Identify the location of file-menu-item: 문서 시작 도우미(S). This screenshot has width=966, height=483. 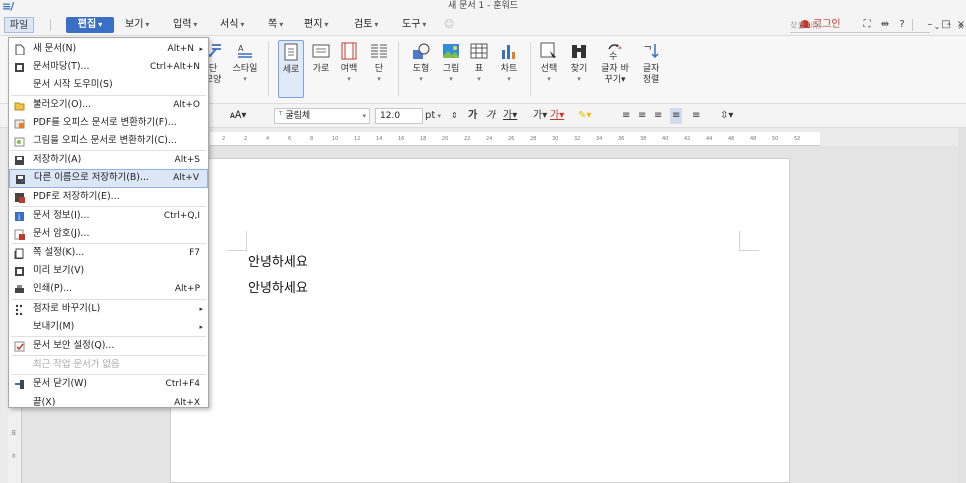
(108, 85).